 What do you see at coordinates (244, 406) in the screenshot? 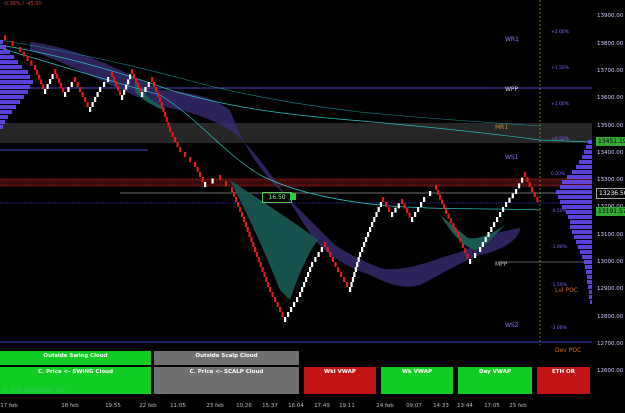
I see `time-tick: 10:26` at bounding box center [244, 406].